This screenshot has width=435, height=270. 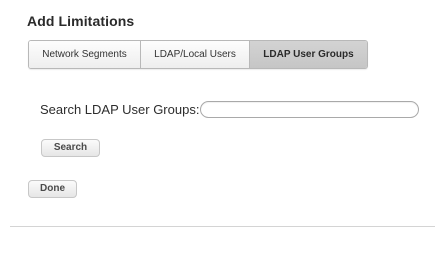 I want to click on search-button: Search, so click(x=70, y=148).